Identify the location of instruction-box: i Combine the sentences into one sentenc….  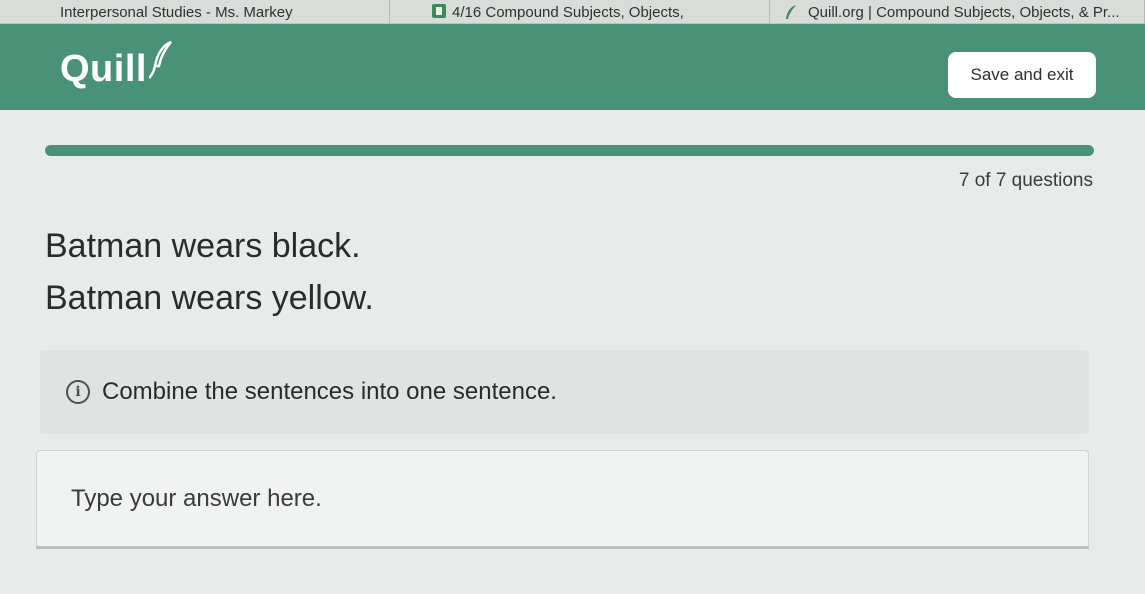
(564, 392).